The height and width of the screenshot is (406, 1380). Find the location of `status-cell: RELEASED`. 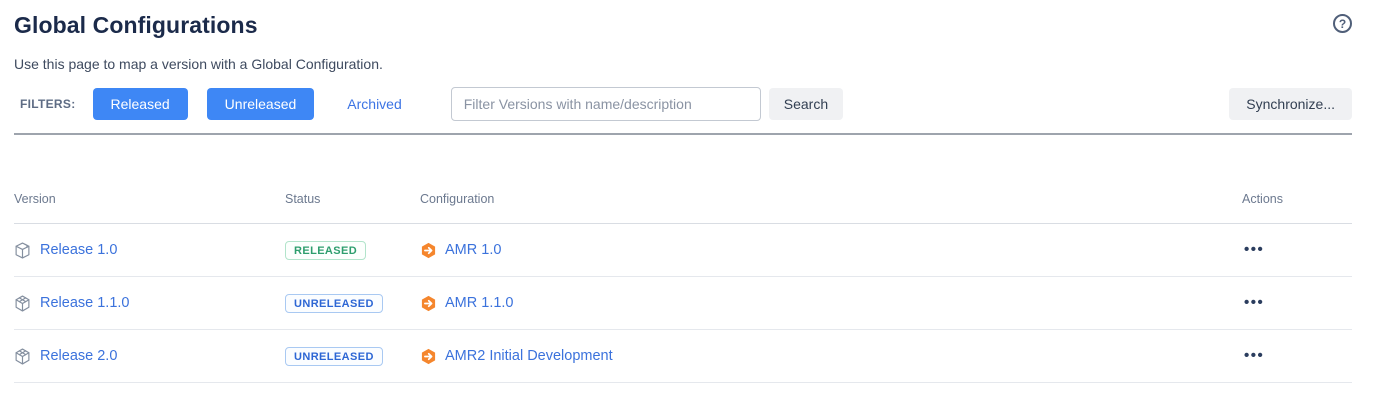

status-cell: RELEASED is located at coordinates (352, 250).